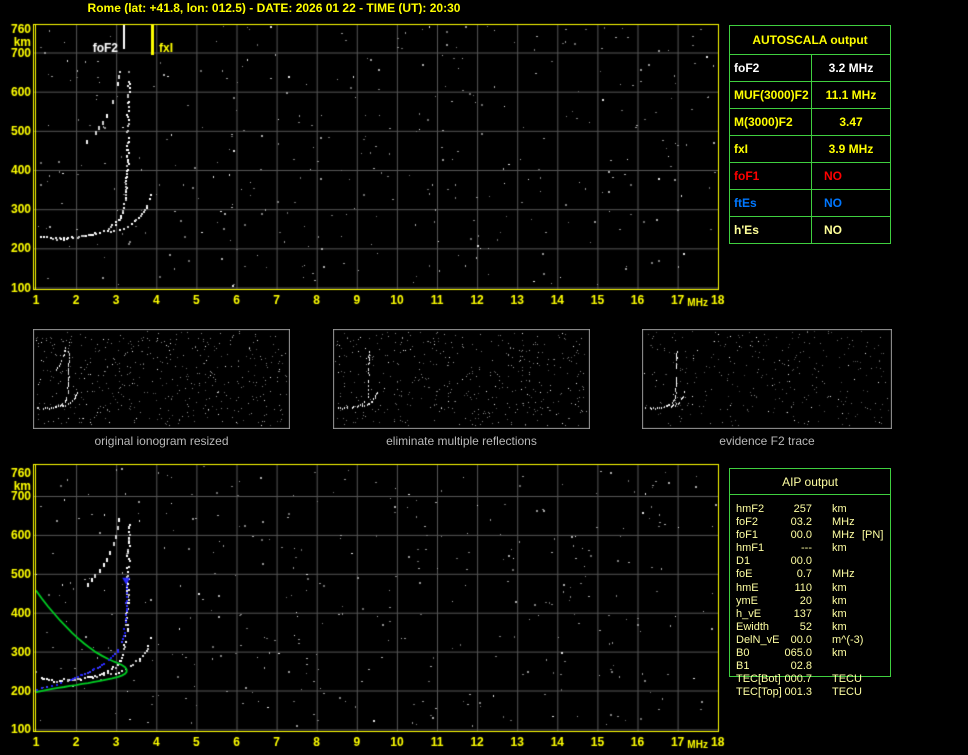 This screenshot has width=968, height=755. Describe the element at coordinates (461, 441) in the screenshot. I see `thumbnail-caption: eliminate multiple reflections` at that location.